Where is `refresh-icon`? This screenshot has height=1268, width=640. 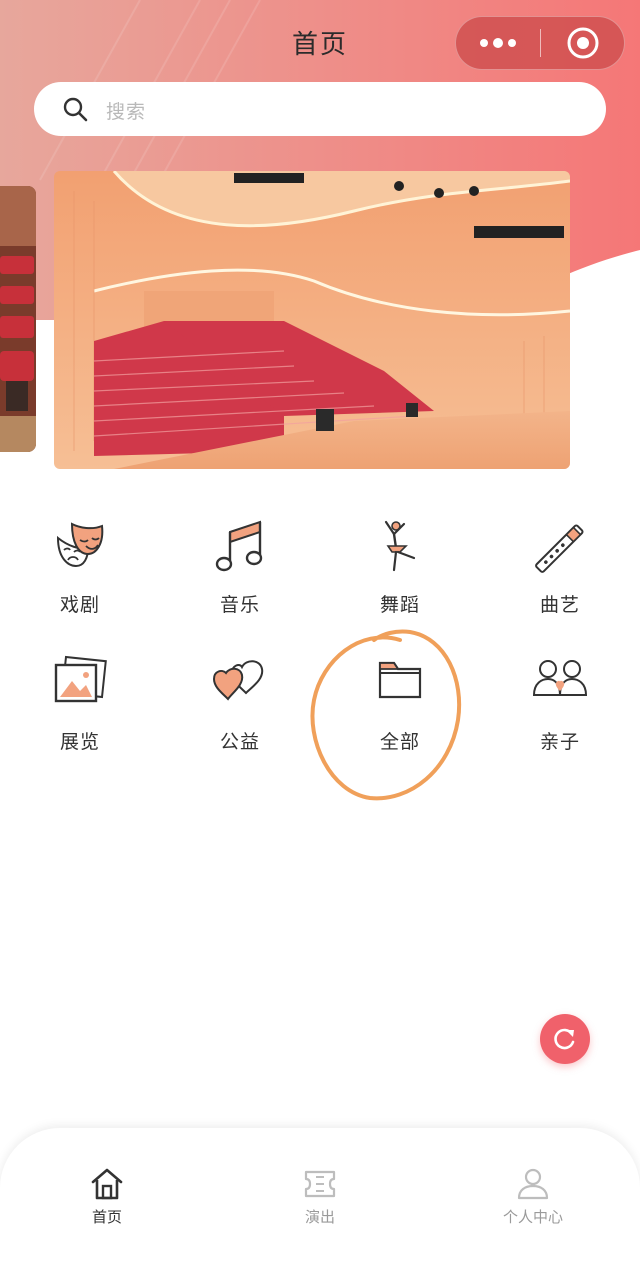
refresh-icon is located at coordinates (564, 1039).